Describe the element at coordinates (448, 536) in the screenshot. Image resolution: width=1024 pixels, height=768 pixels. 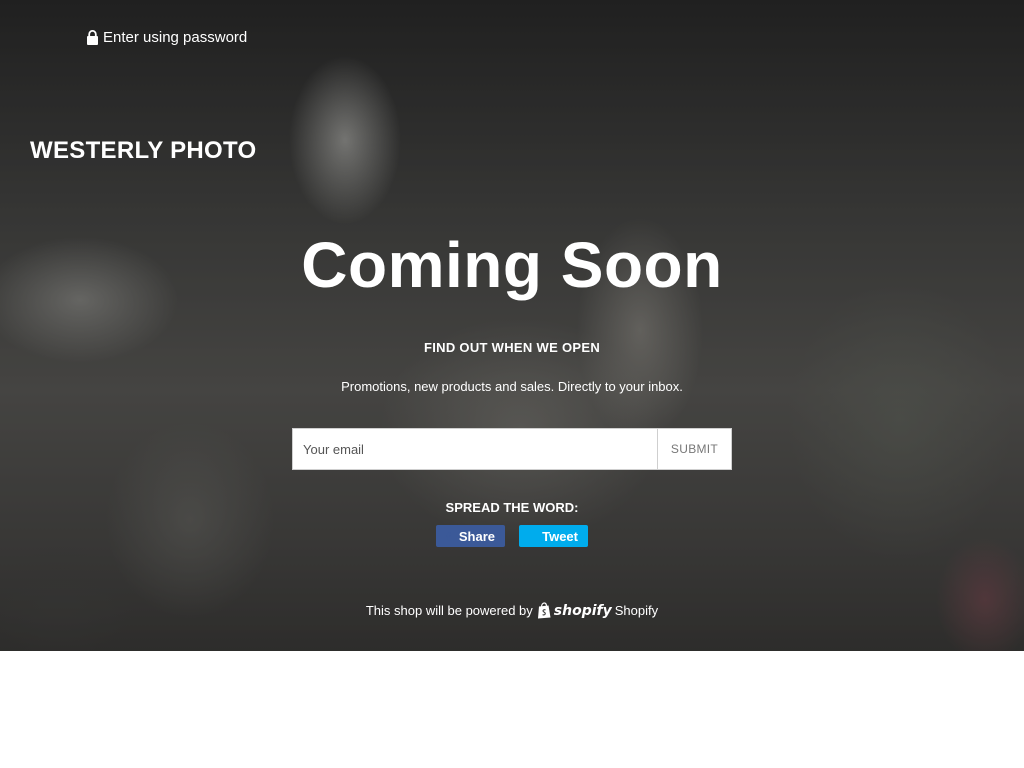
I see `facebook-icon` at that location.